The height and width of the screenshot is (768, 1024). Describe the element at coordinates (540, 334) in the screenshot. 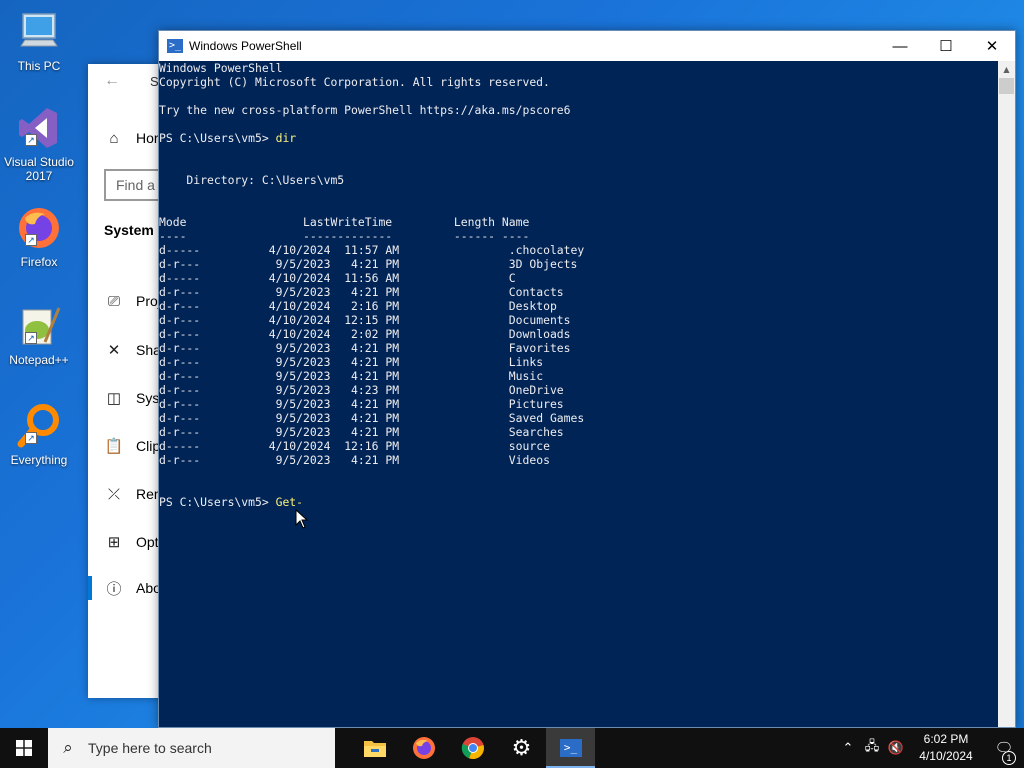

I see `entry-name: Downloads` at that location.